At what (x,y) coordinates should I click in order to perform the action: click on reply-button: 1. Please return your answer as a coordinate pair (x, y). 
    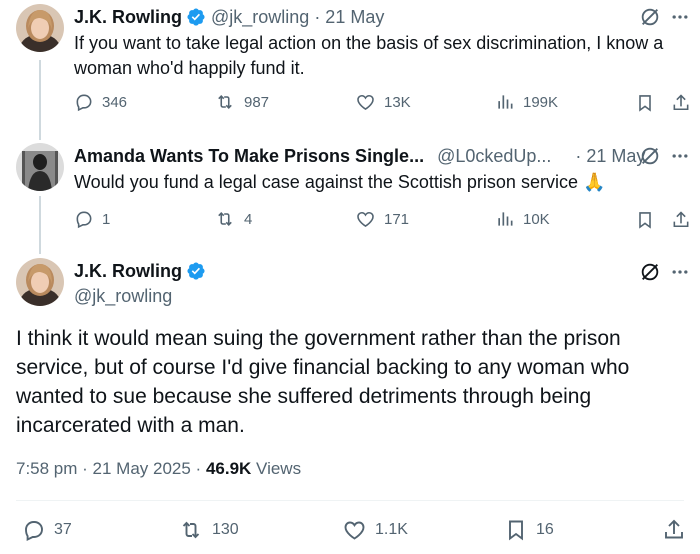
    Looking at the image, I should click on (92, 219).